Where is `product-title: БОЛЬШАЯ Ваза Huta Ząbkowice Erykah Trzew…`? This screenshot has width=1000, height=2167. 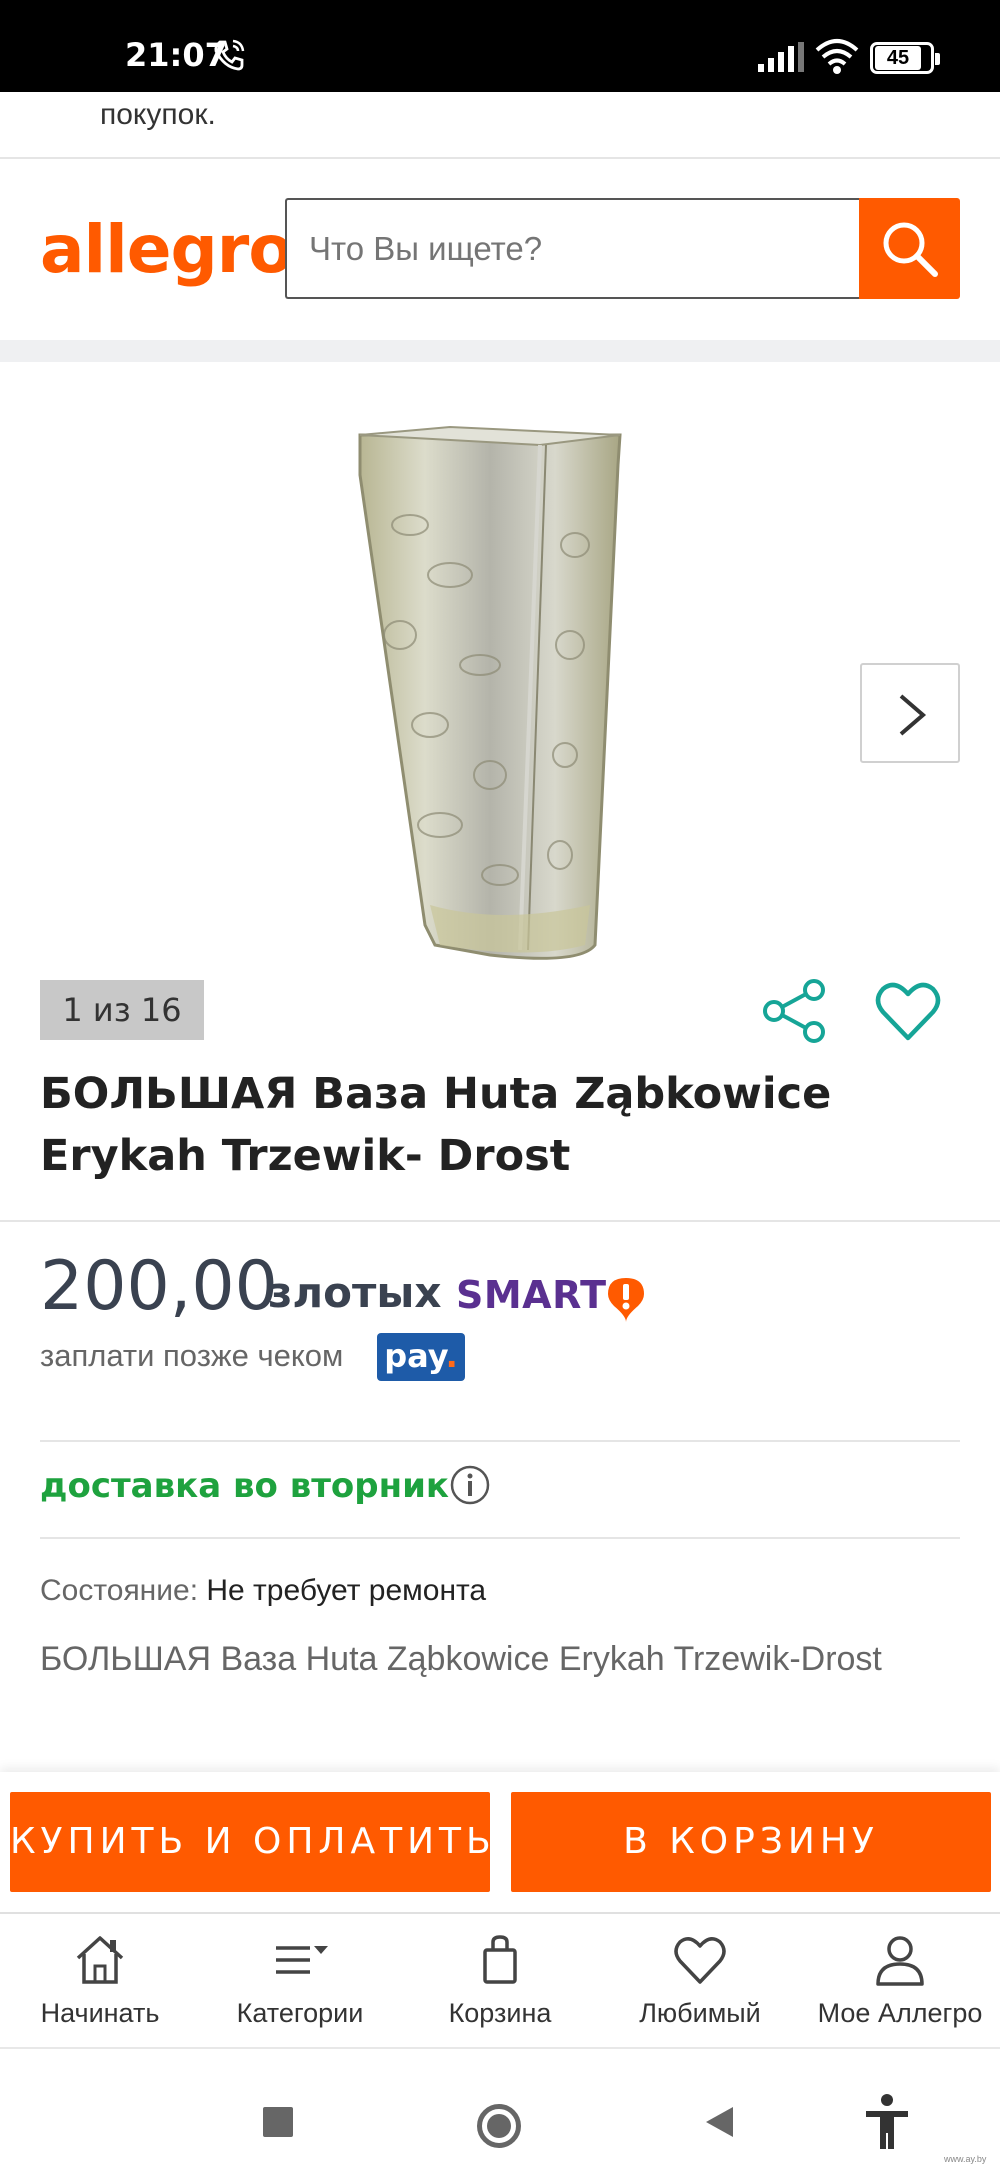
product-title: БОЛЬШАЯ Ваза Huta Ząbkowice Erykah Trzew… is located at coordinates (436, 1125).